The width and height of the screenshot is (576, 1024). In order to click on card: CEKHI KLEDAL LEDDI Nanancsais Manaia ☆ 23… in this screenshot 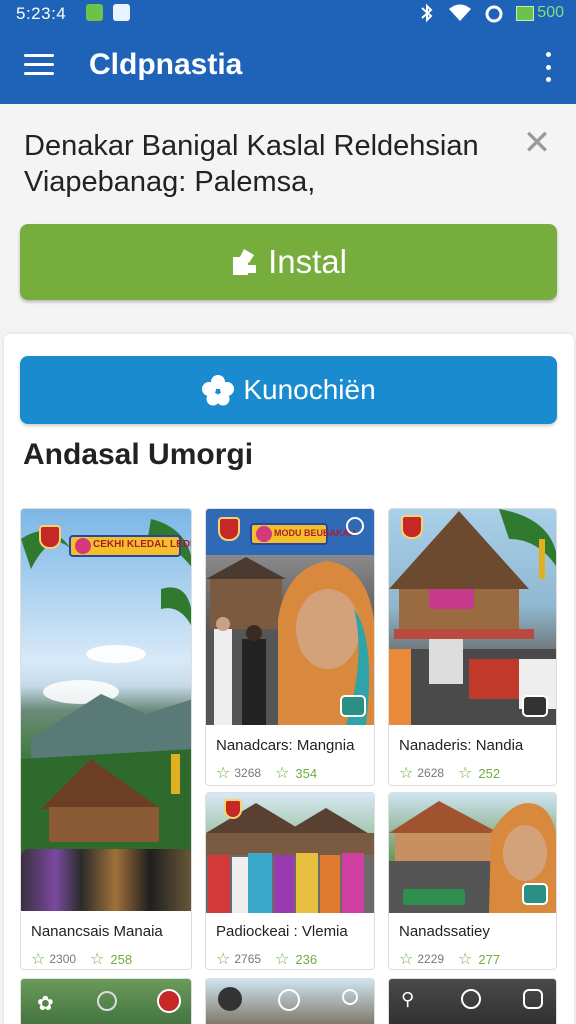, I will do `click(106, 739)`.